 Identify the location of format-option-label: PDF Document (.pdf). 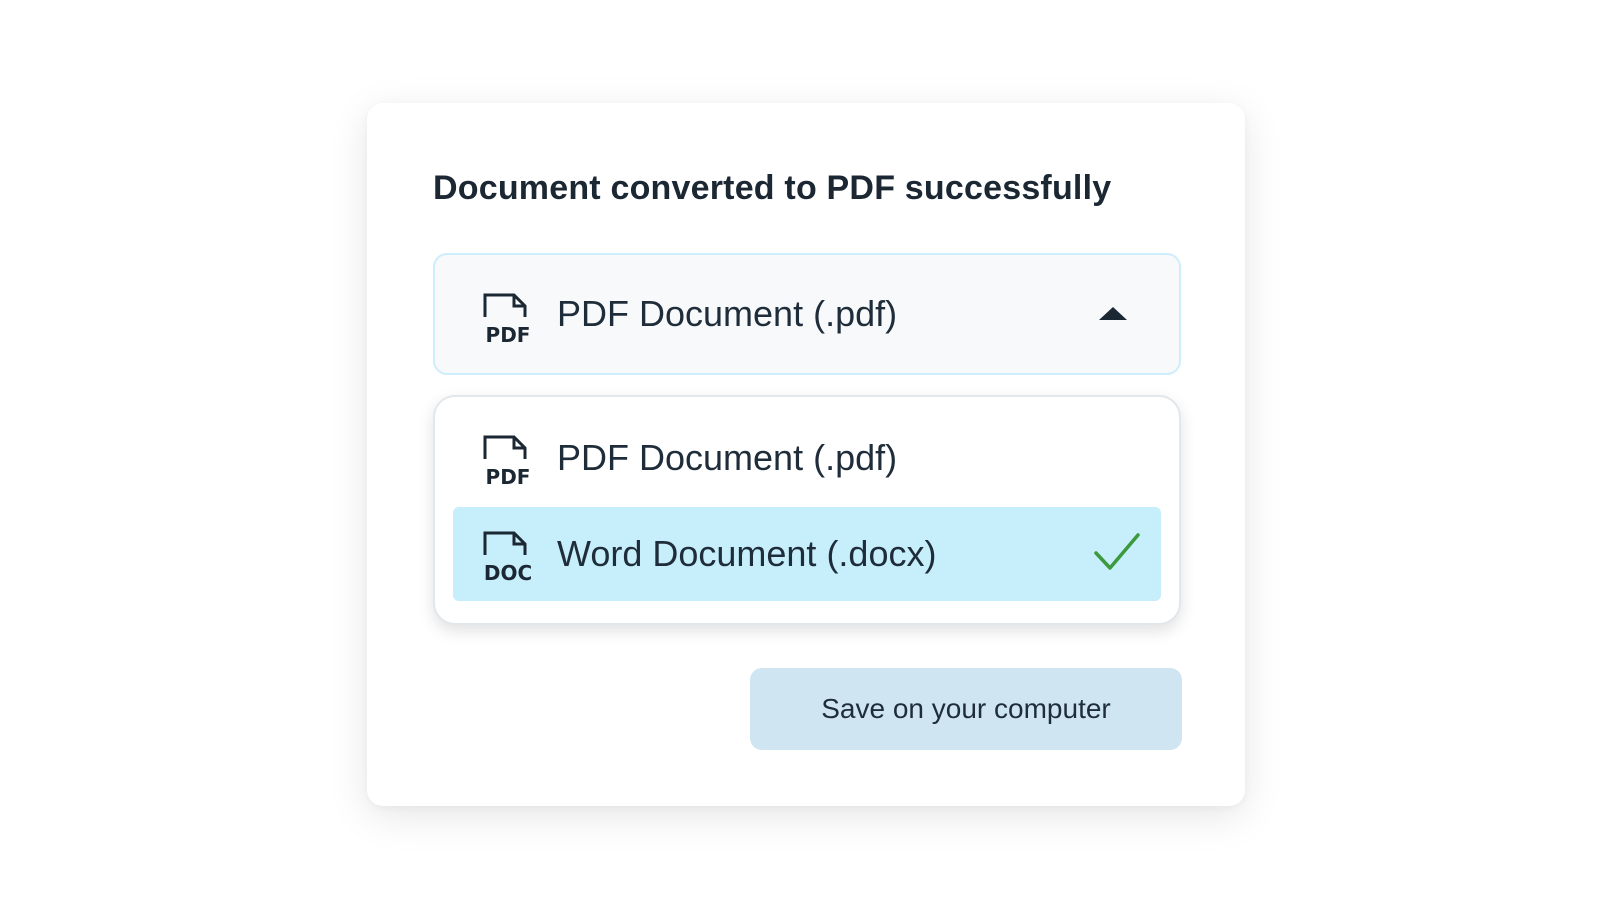
(727, 457).